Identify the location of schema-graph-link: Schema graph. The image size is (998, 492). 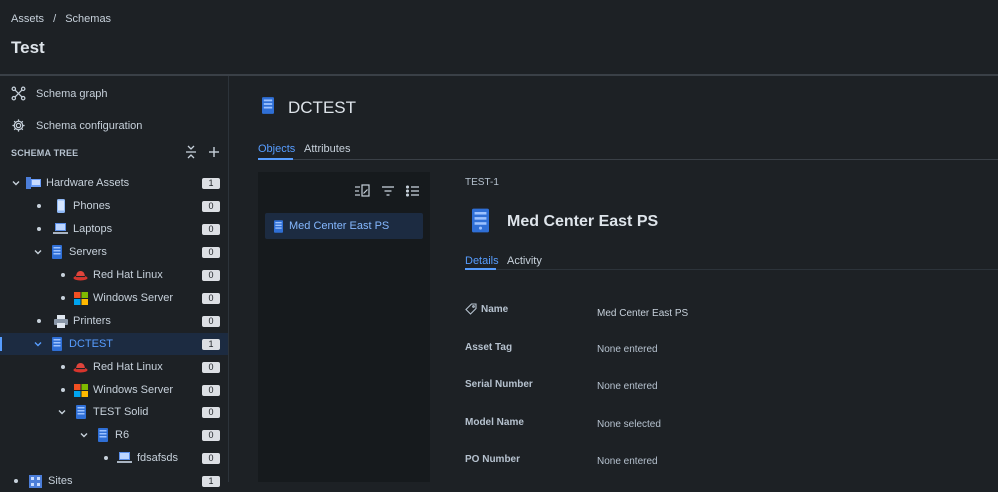
(59, 93).